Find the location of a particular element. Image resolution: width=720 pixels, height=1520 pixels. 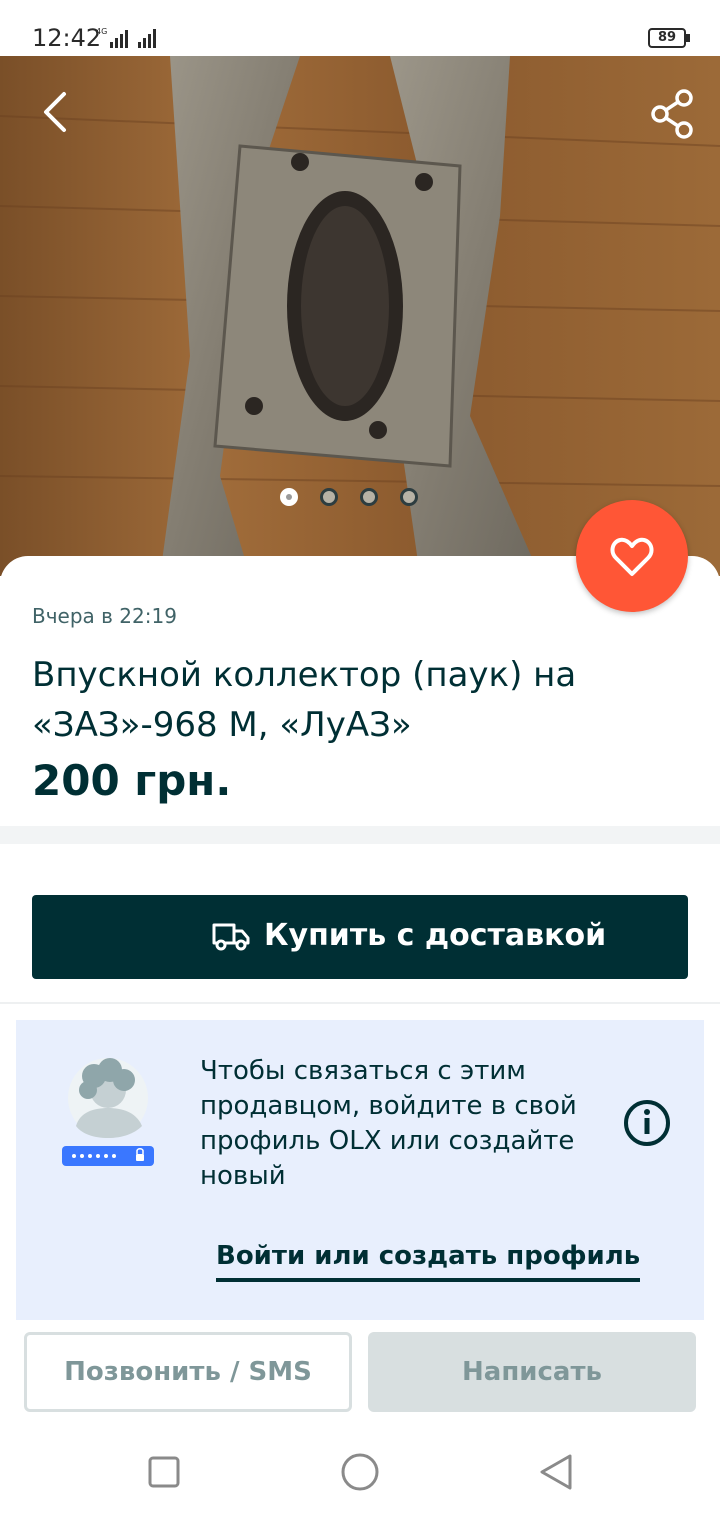

write-button-label: Написать is located at coordinates (532, 1372).